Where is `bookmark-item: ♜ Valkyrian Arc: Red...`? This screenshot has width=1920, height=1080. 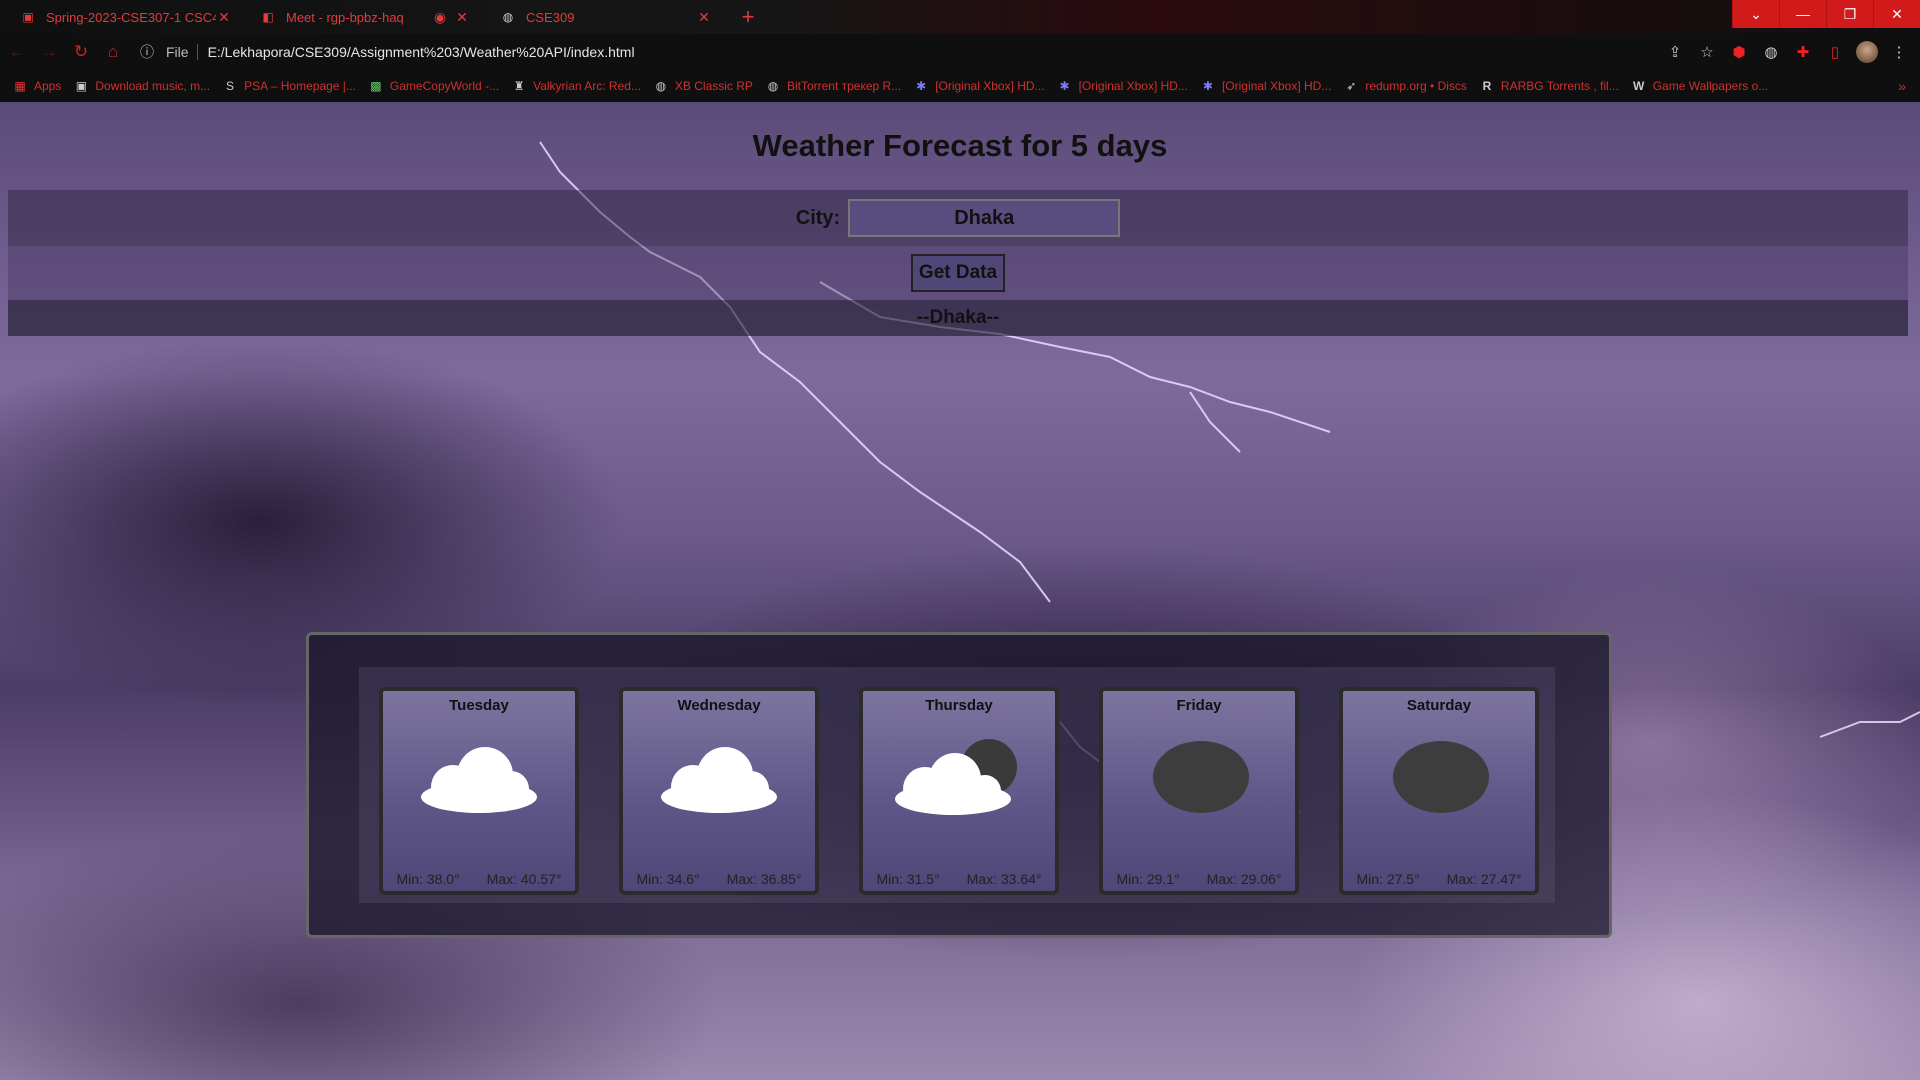 bookmark-item: ♜ Valkyrian Arc: Red... is located at coordinates (576, 86).